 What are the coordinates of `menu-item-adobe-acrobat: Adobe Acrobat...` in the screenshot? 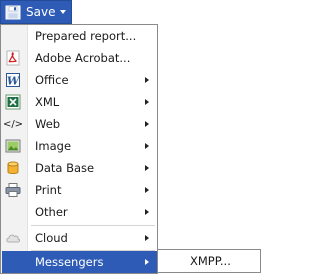 It's located at (79, 58).